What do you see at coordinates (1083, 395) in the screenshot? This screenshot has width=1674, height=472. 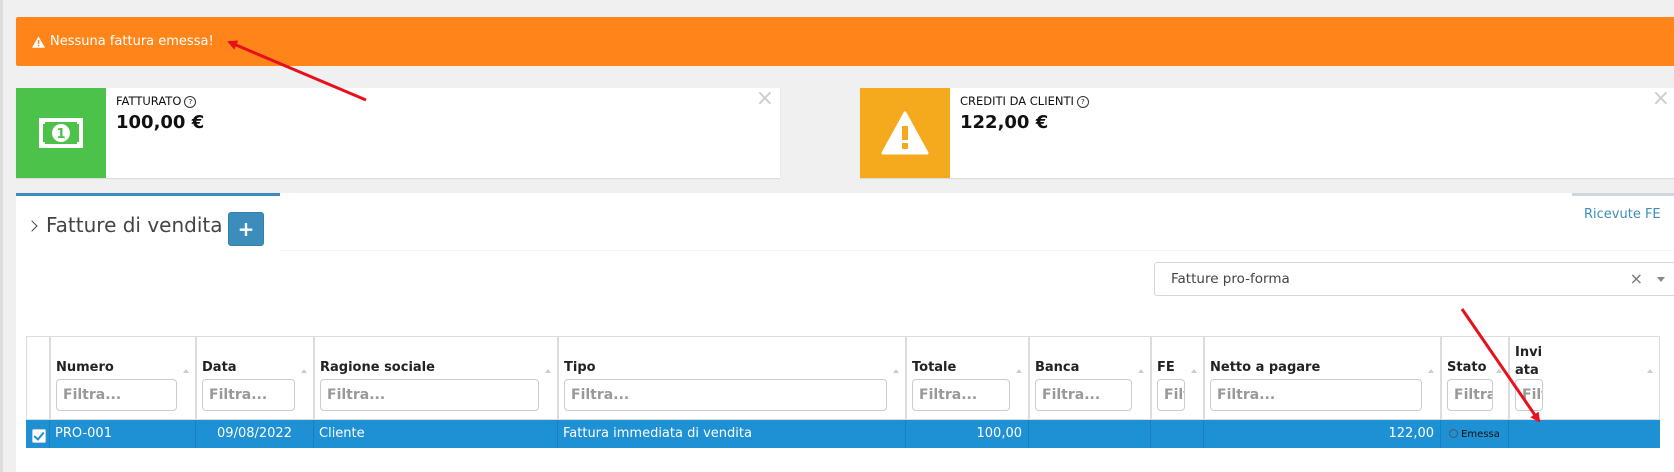 I see `filter-input-banca` at bounding box center [1083, 395].